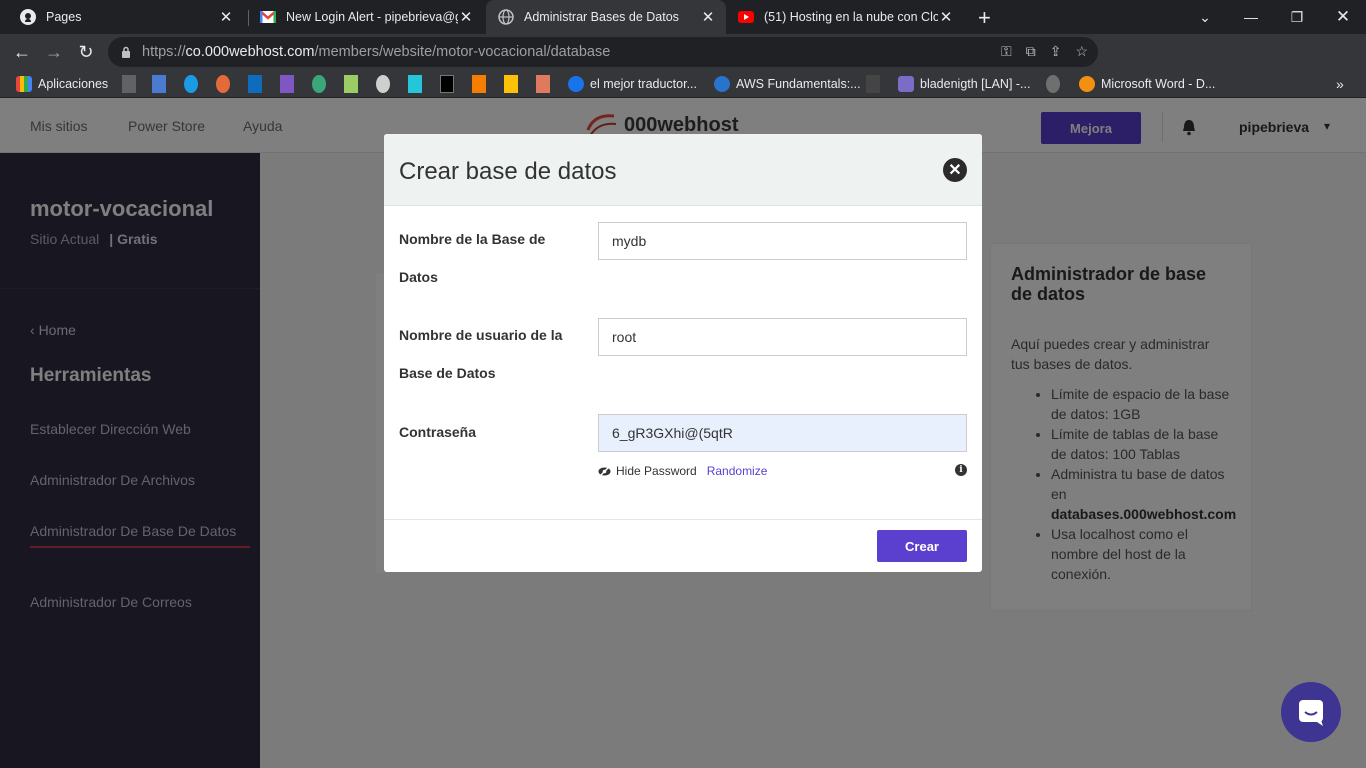  I want to click on coursera-icon, so click(722, 84).